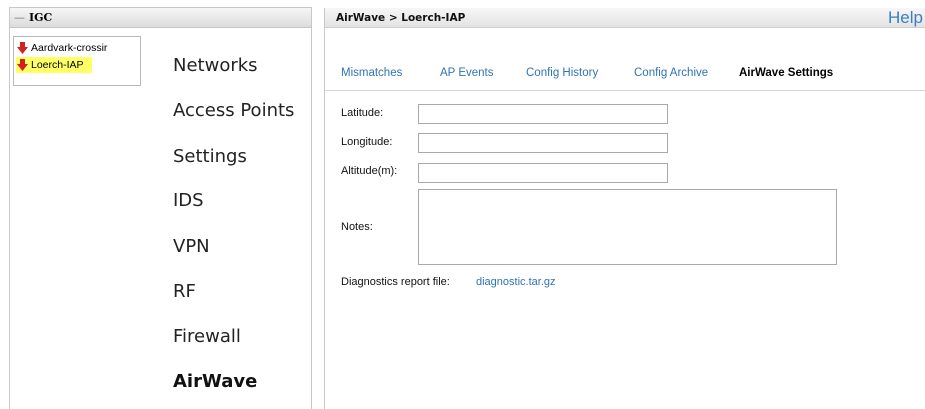 The image size is (925, 409). I want to click on tab-mismatches: Mismatches, so click(371, 73).